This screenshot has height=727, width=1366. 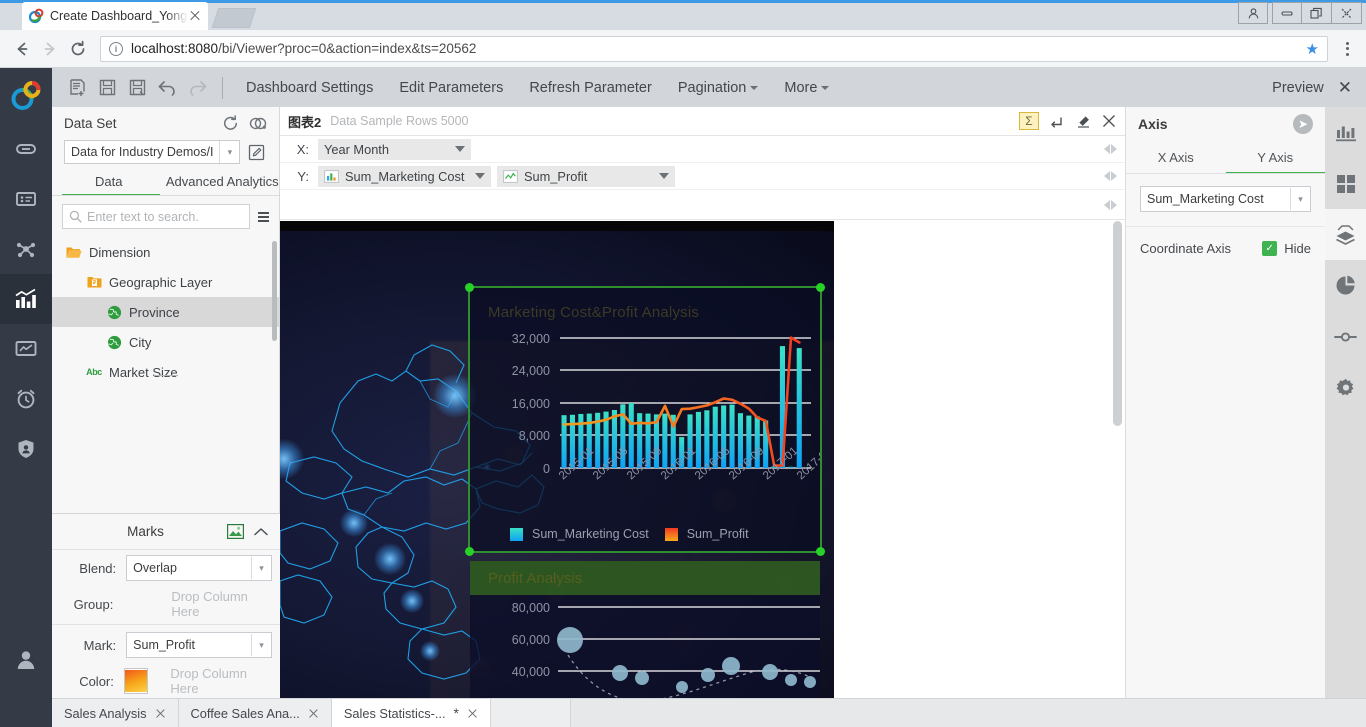 What do you see at coordinates (230, 123) in the screenshot?
I see `refresh-icon` at bounding box center [230, 123].